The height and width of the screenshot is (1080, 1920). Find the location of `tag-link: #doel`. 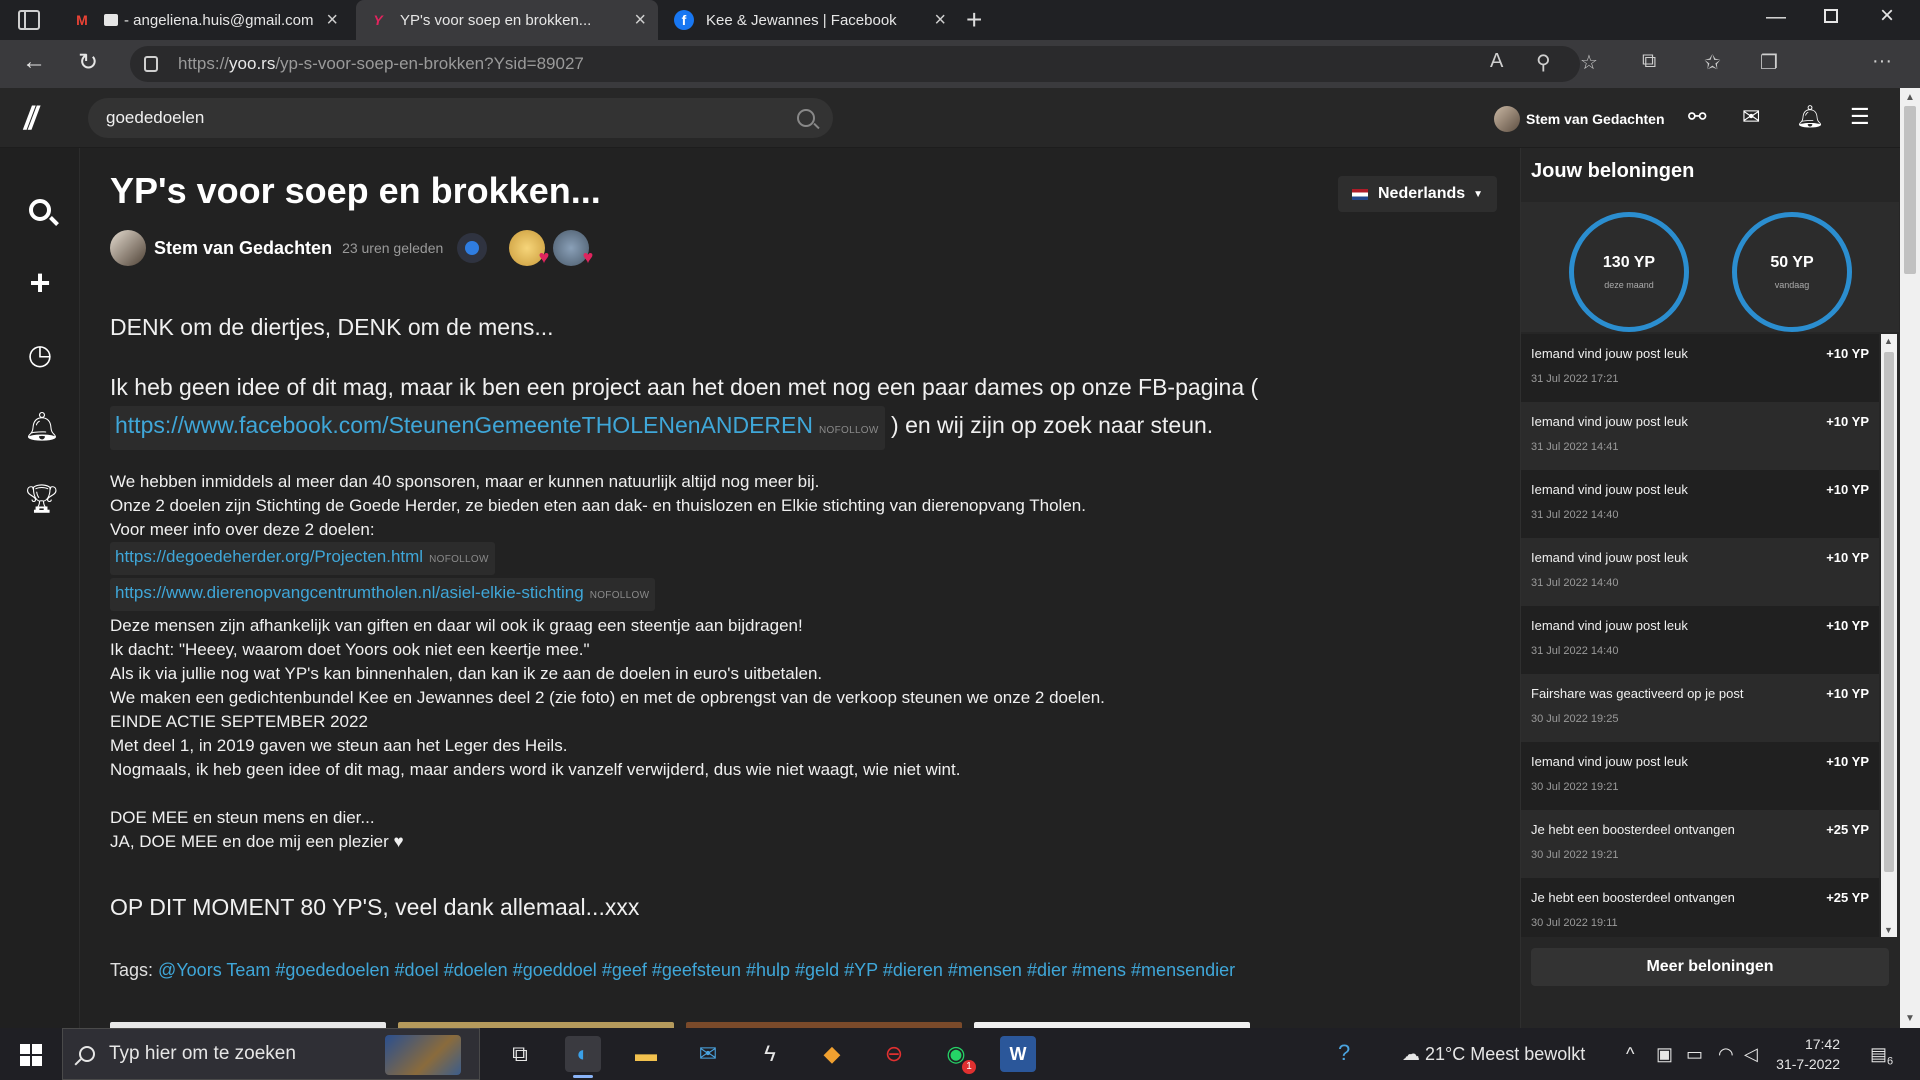

tag-link: #doel is located at coordinates (417, 970).